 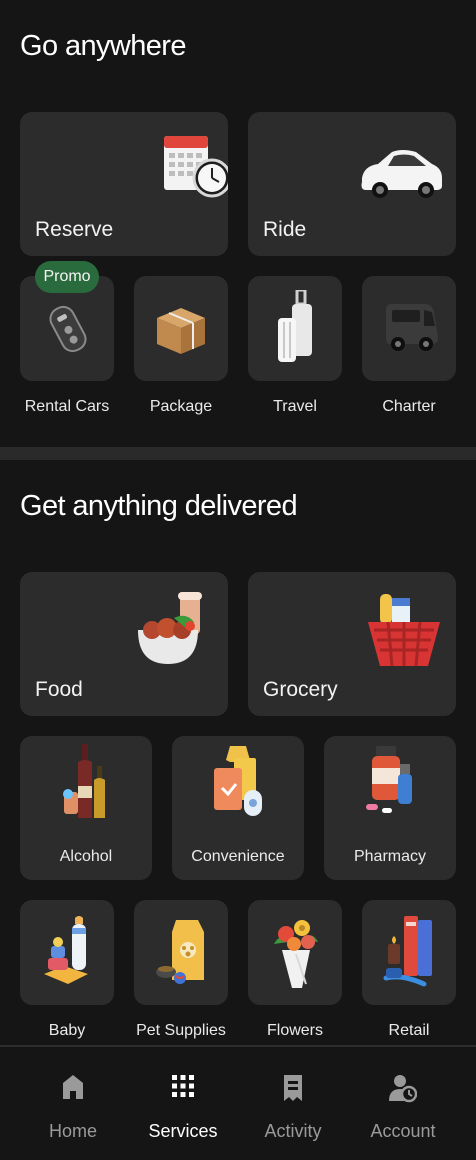 What do you see at coordinates (352, 184) in the screenshot?
I see `ride-tile: Ride` at bounding box center [352, 184].